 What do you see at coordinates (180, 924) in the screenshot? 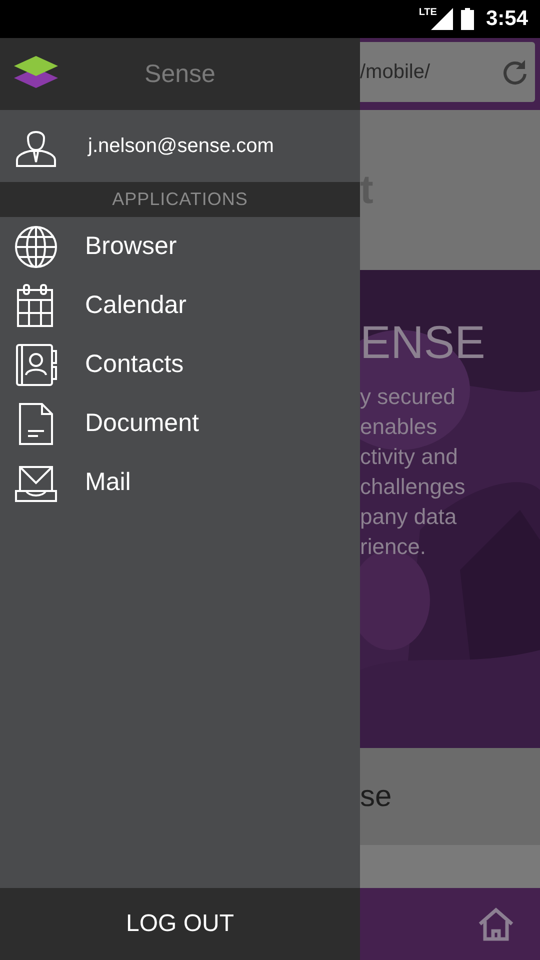
I see `logout-button: LOG OUT` at bounding box center [180, 924].